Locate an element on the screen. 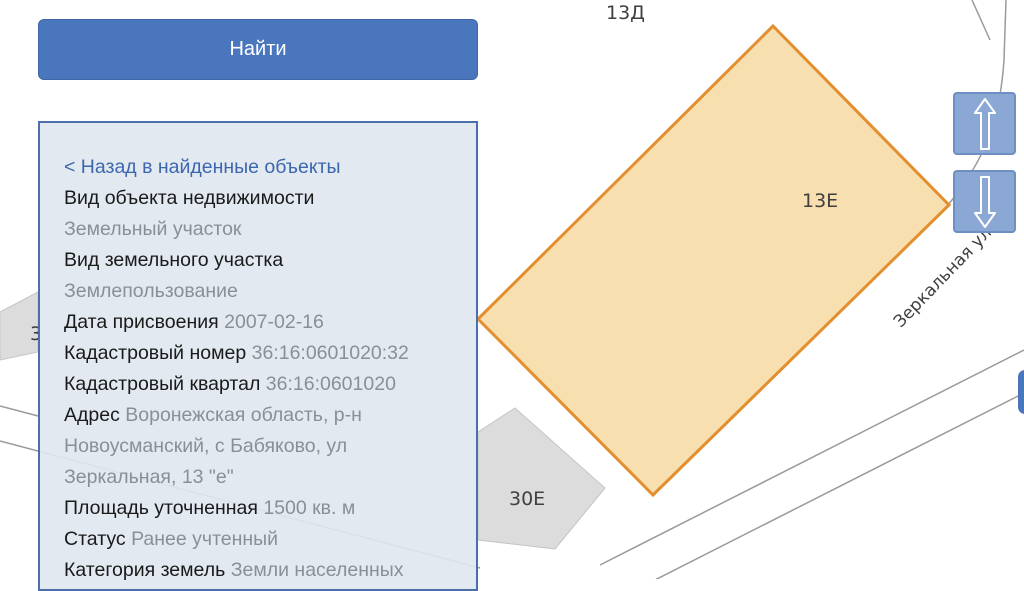 The image size is (1024, 591). scroll-down-button is located at coordinates (984, 201).